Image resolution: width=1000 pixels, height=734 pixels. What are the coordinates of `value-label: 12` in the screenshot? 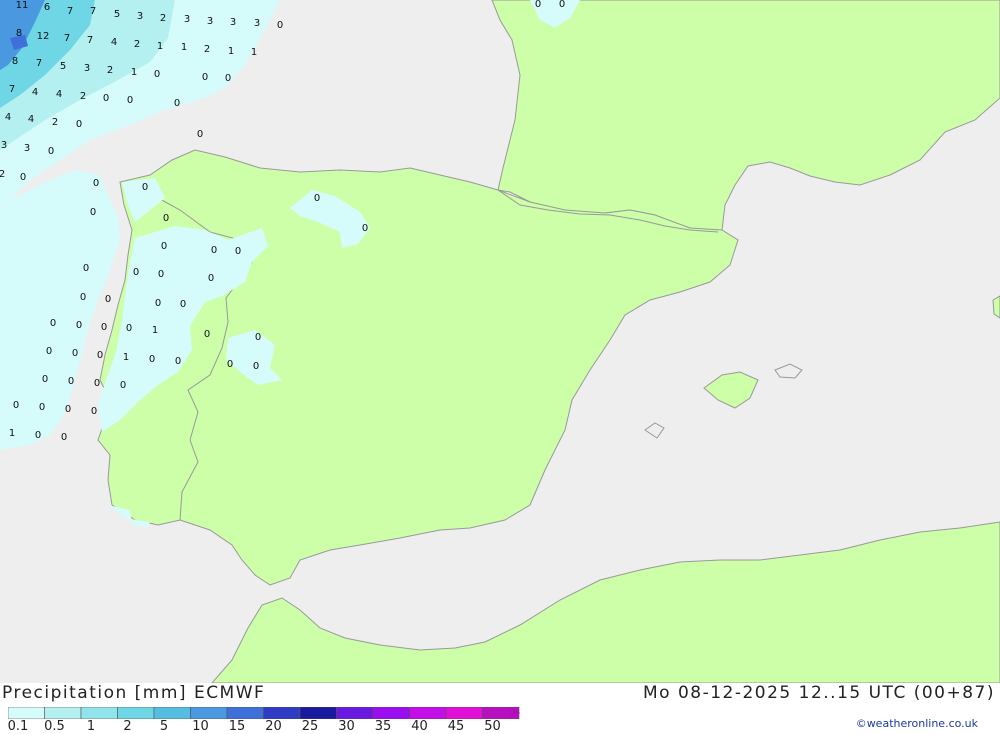 It's located at (43, 36).